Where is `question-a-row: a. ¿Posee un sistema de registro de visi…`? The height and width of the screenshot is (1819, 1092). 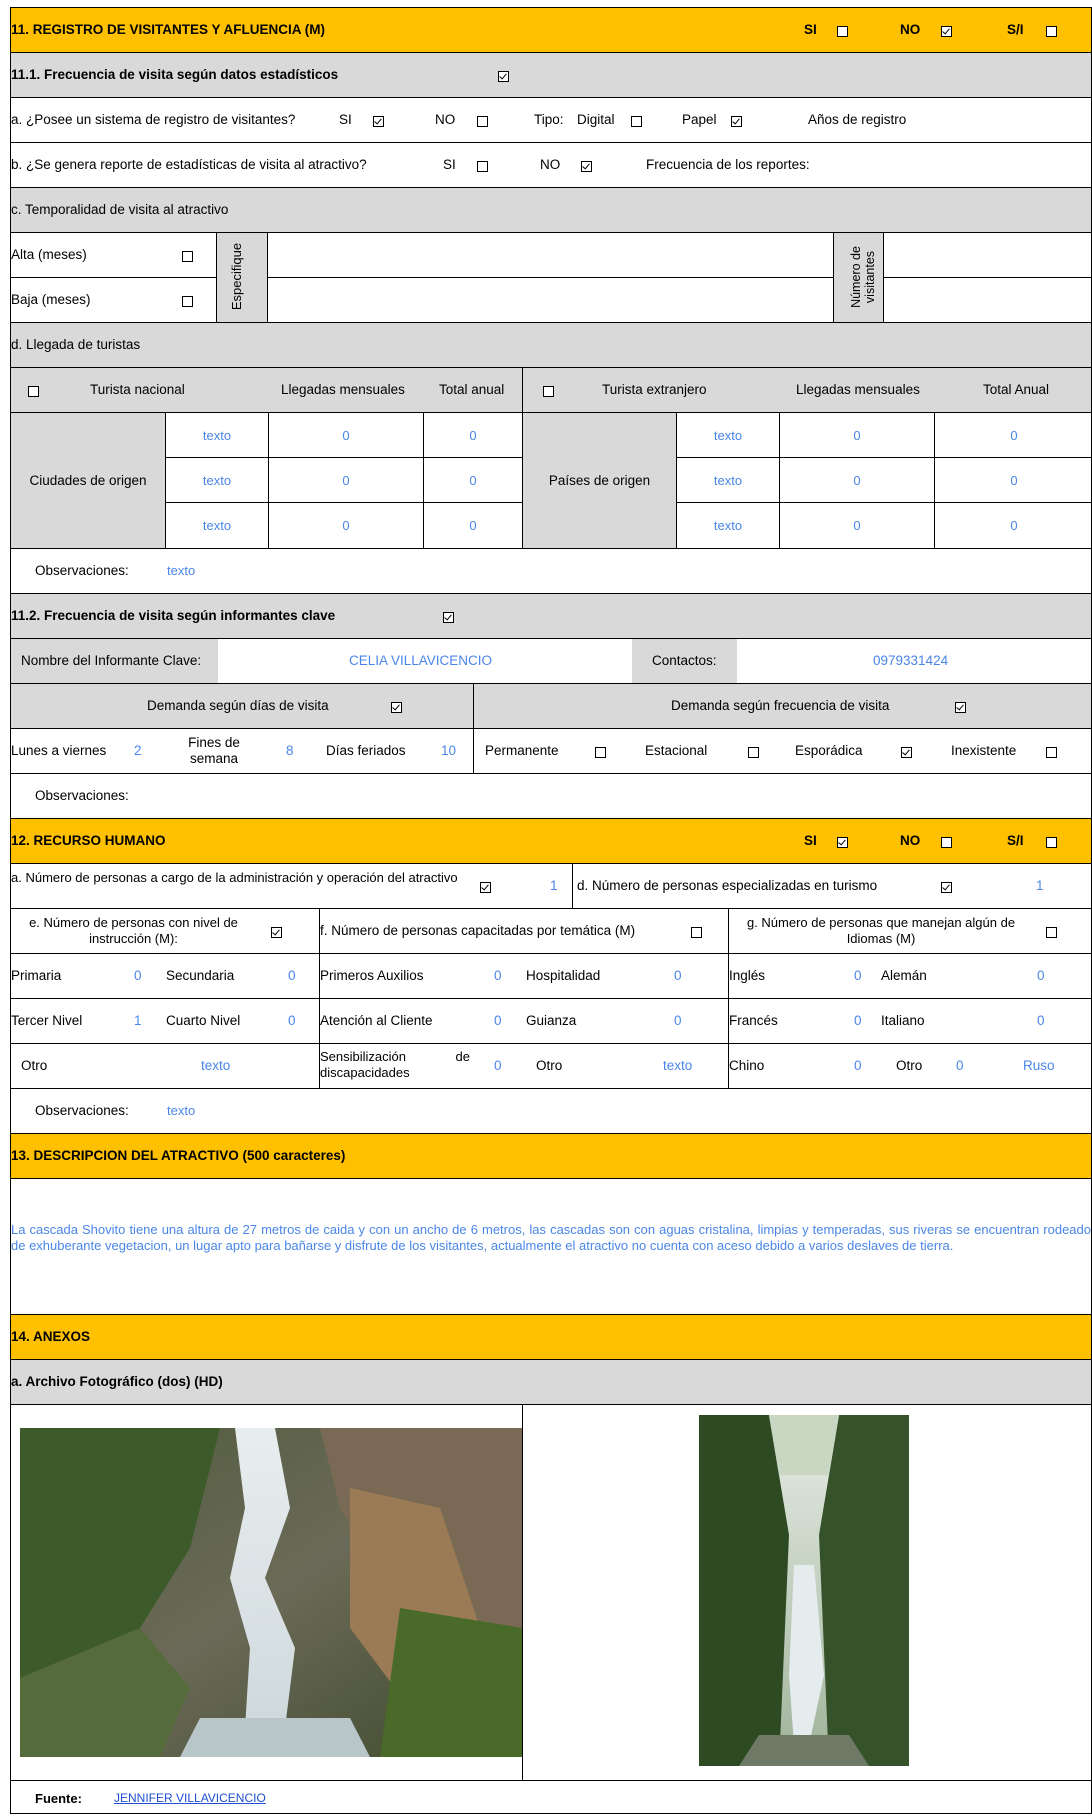 question-a-row: a. ¿Posee un sistema de registro de visi… is located at coordinates (551, 120).